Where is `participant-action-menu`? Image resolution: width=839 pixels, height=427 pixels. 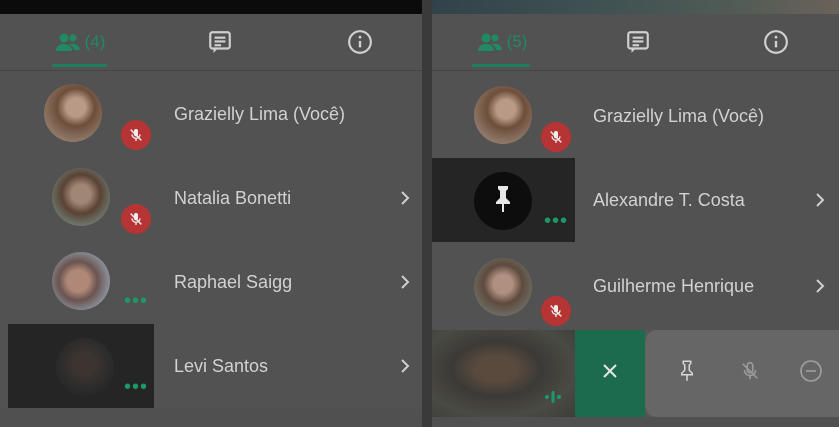 participant-action-menu is located at coordinates (707, 373).